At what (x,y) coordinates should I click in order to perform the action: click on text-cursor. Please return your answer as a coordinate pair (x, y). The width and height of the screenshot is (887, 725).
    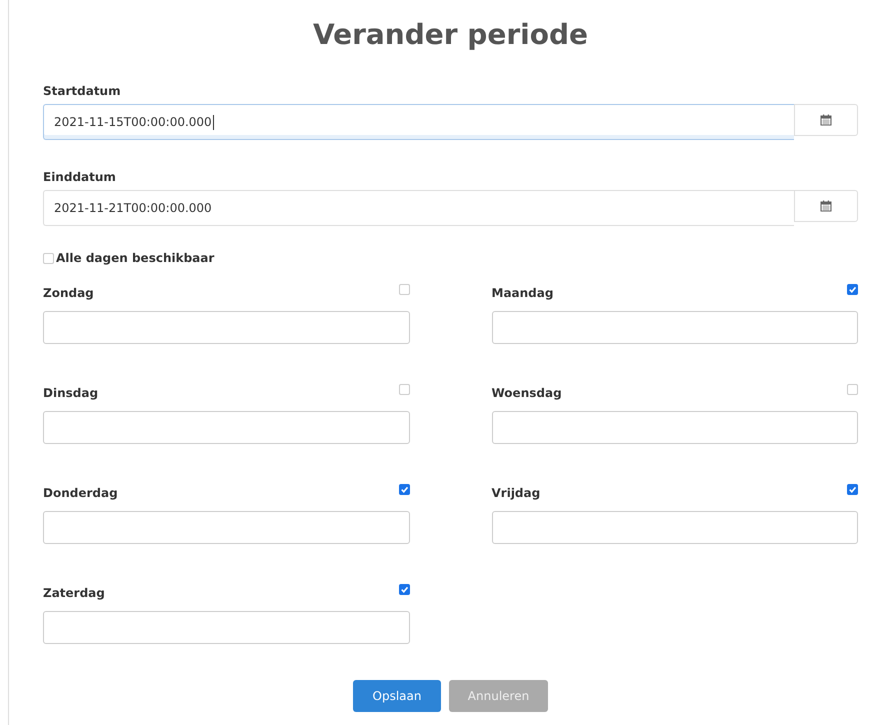
    Looking at the image, I should click on (213, 122).